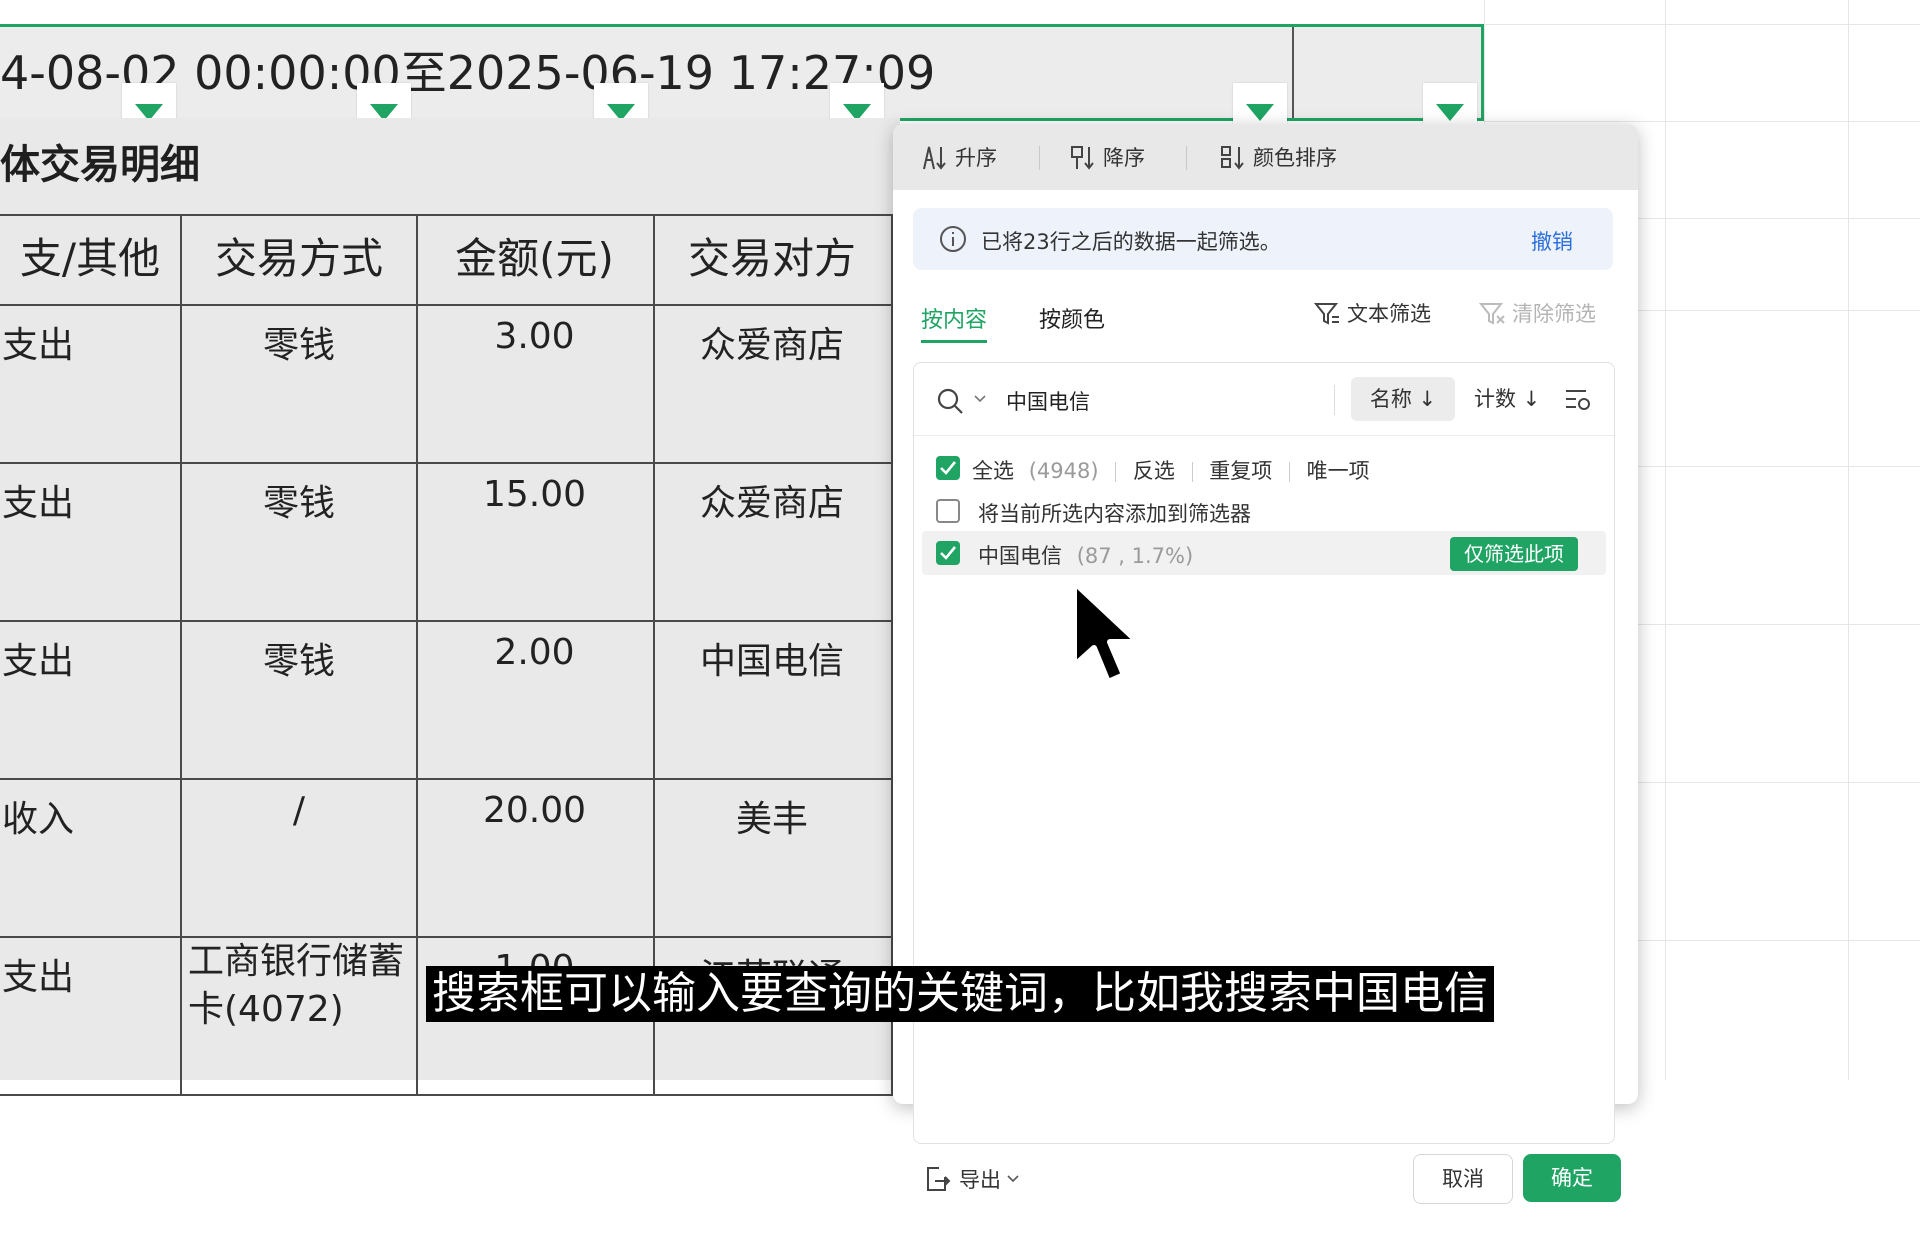 Image resolution: width=1920 pixels, height=1234 pixels. What do you see at coordinates (1403, 399) in the screenshot?
I see `sort-by-name-button: 名称 ↓` at bounding box center [1403, 399].